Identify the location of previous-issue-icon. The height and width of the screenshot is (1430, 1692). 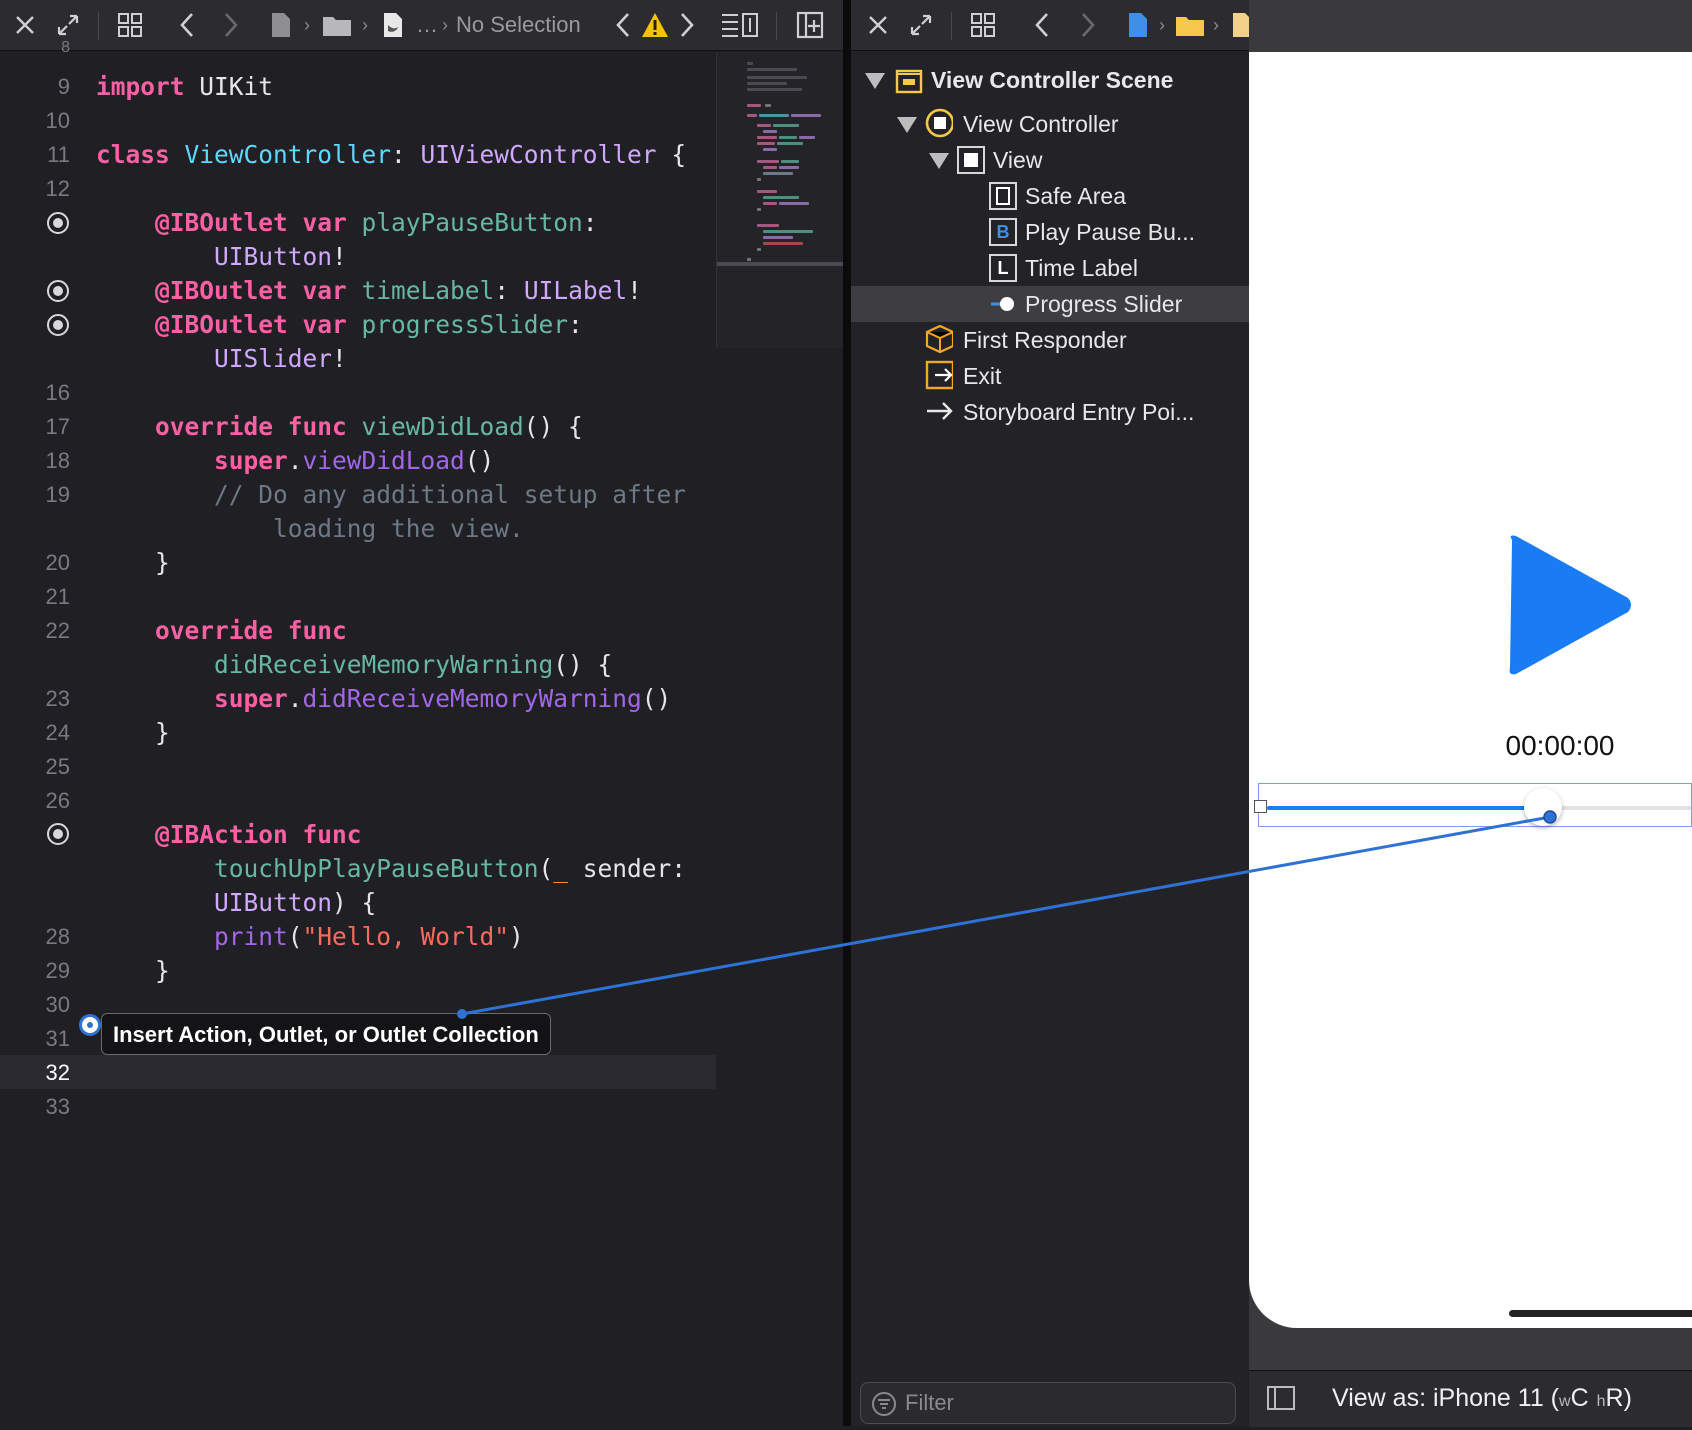
(623, 25).